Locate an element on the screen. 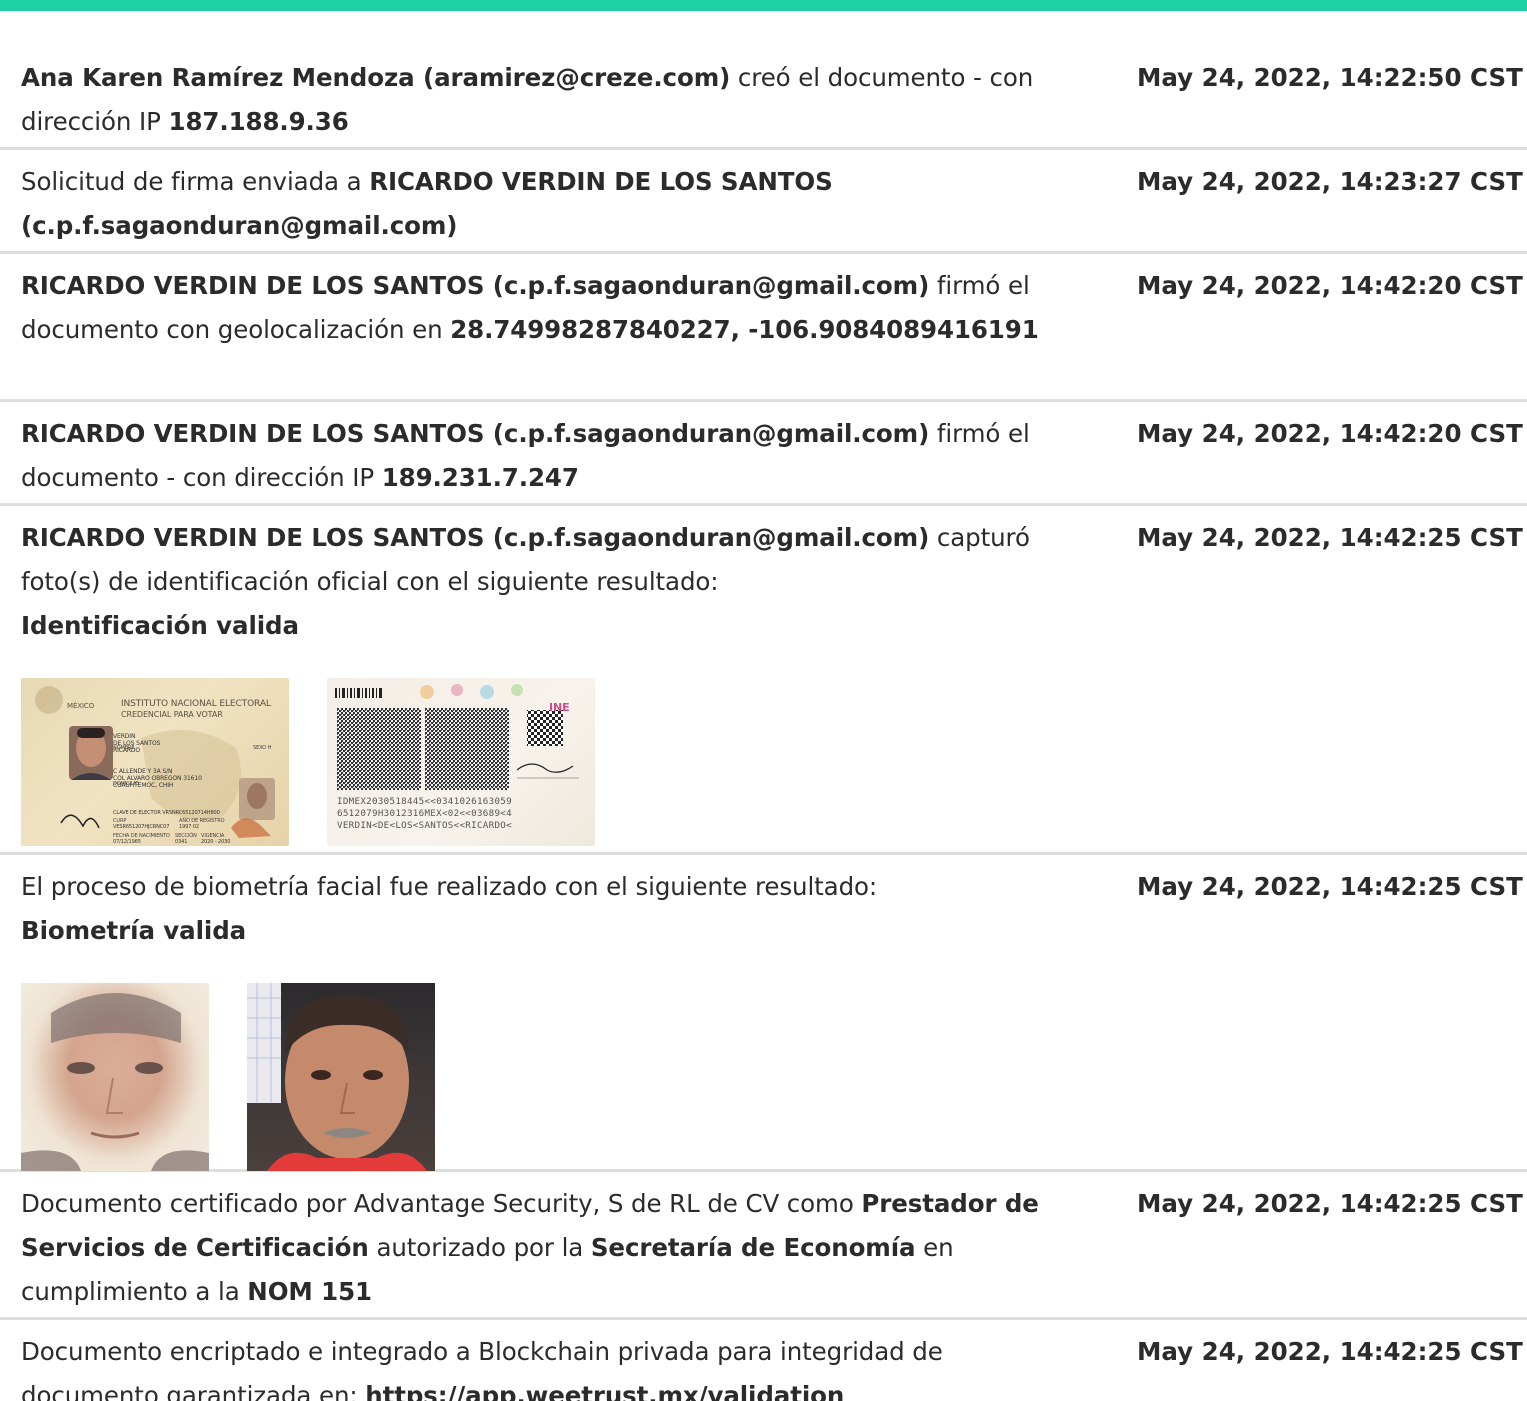 This screenshot has width=1527, height=1401. id-validity: 2020 - 2030 is located at coordinates (216, 842).